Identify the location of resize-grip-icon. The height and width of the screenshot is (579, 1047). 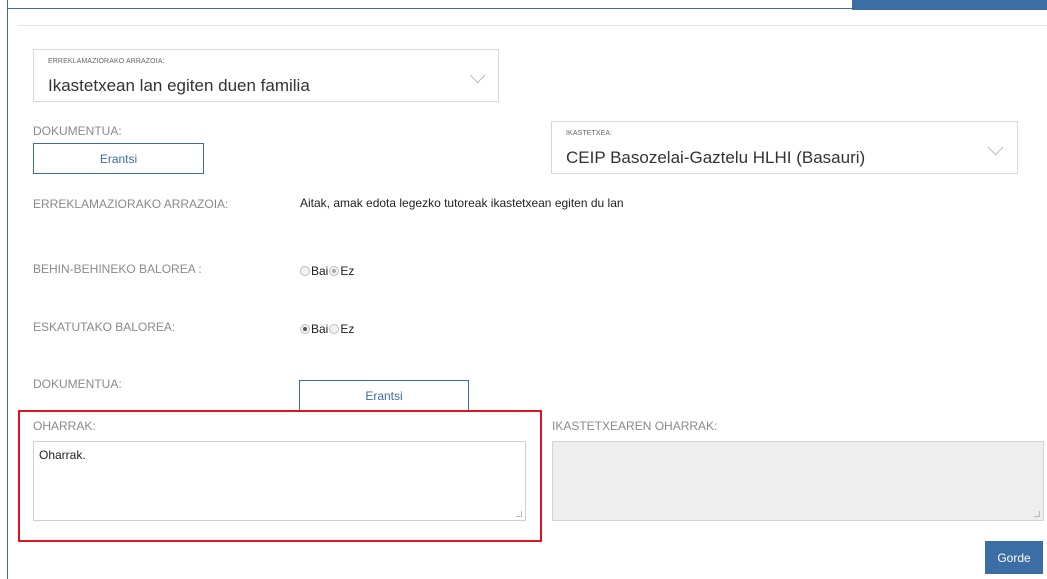
(1037, 514).